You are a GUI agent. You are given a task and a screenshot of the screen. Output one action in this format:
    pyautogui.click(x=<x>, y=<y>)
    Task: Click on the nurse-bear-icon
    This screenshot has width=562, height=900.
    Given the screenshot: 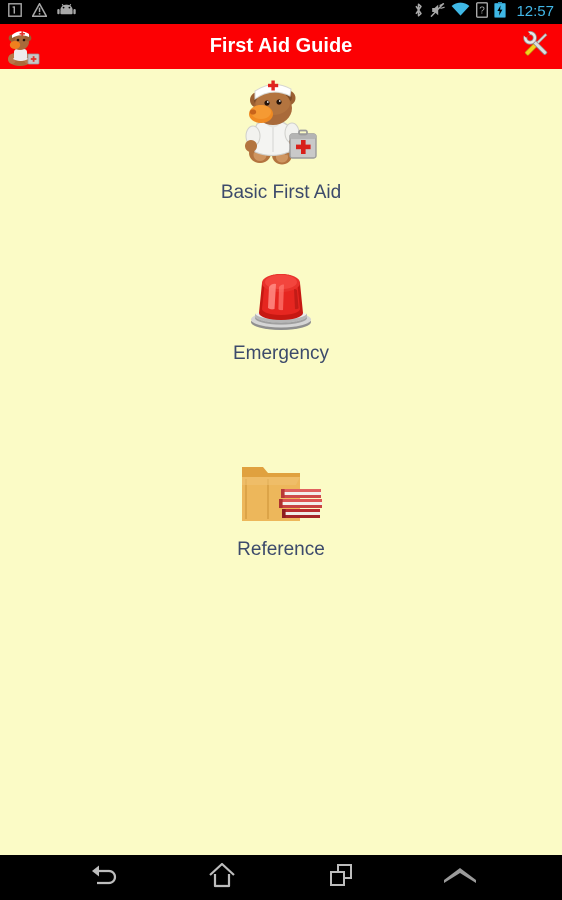 What is the action you would take?
    pyautogui.click(x=281, y=126)
    